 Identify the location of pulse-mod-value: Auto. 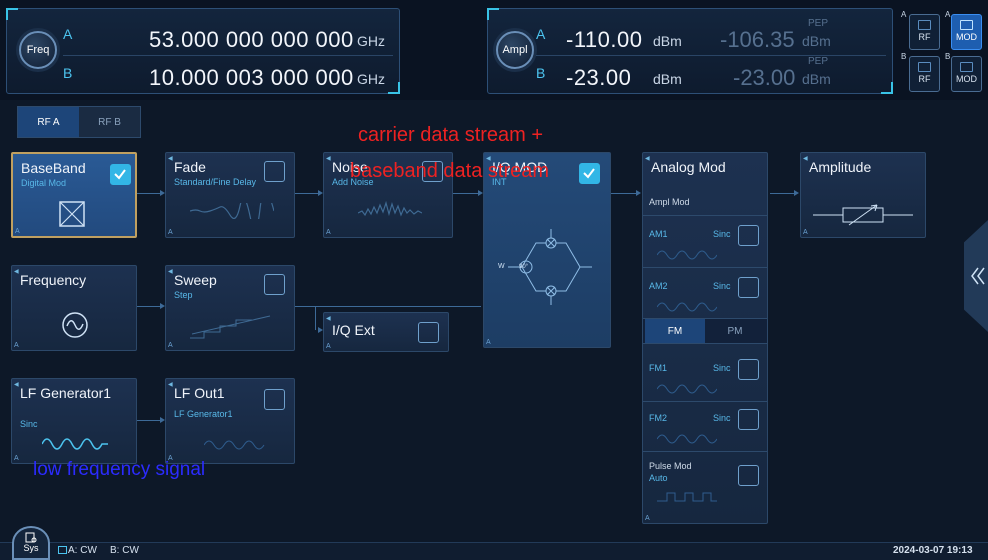
(658, 478).